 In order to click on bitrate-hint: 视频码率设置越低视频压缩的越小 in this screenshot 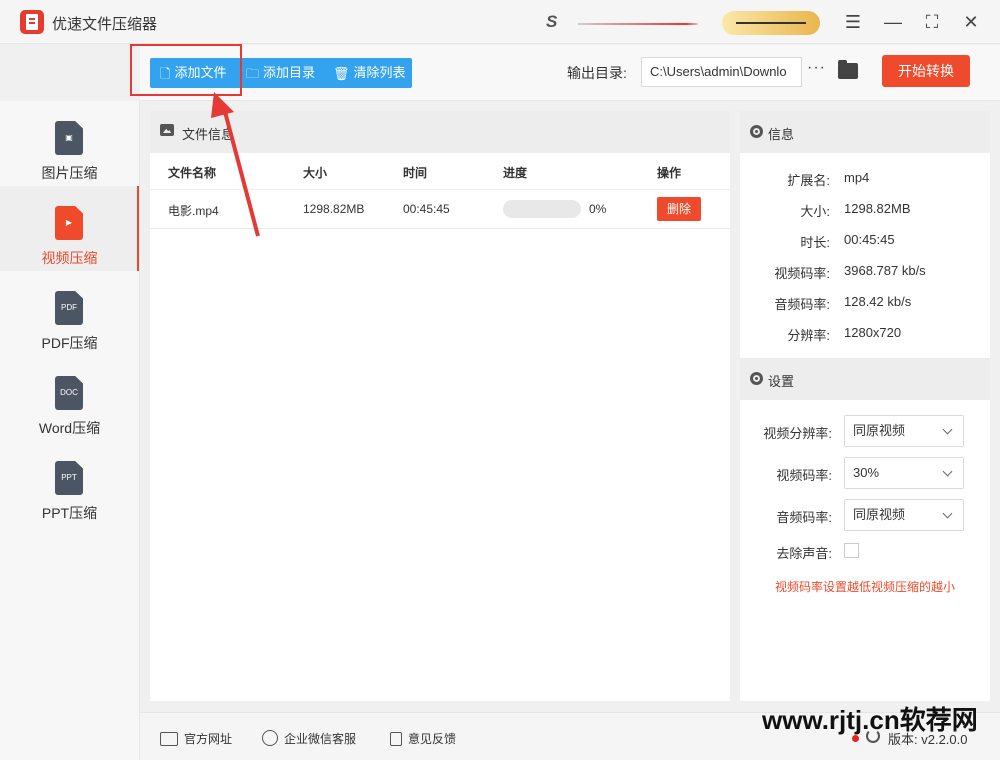, I will do `click(864, 587)`.